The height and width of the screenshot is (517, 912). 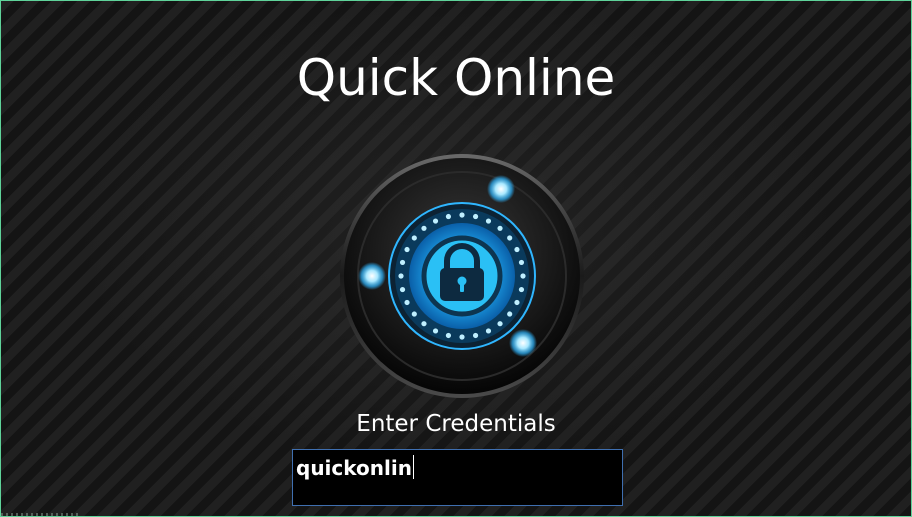 What do you see at coordinates (456, 78) in the screenshot?
I see `app-title: Quick Online` at bounding box center [456, 78].